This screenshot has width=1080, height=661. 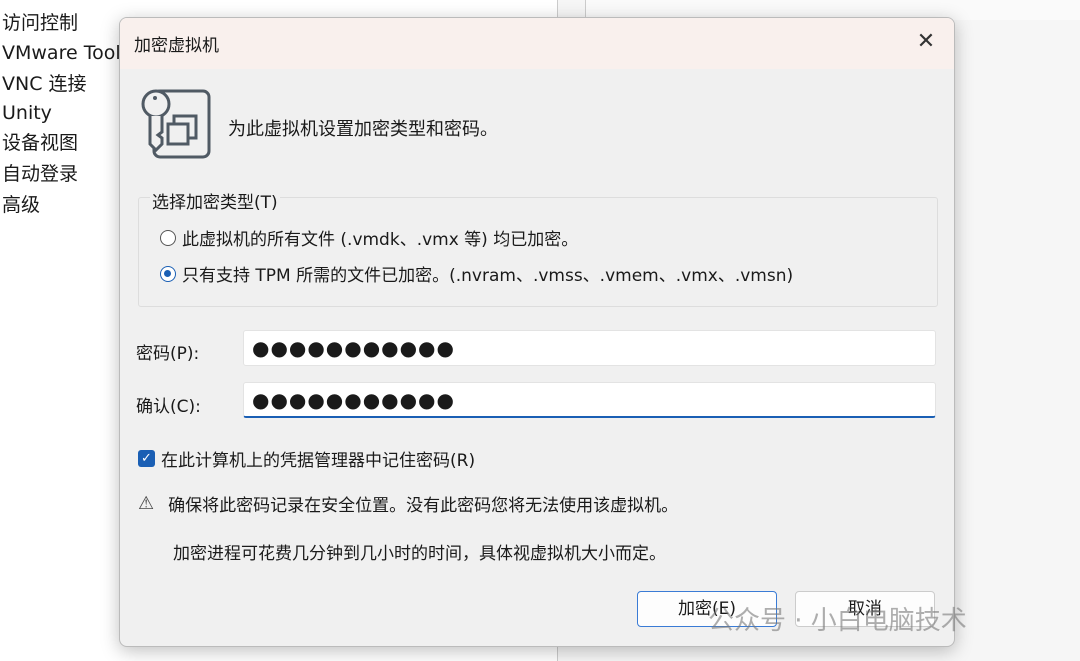 I want to click on encryption-note: 加密进程可花费几分钟到几小时的时间，具体视虚拟机大小而定。, so click(x=419, y=554).